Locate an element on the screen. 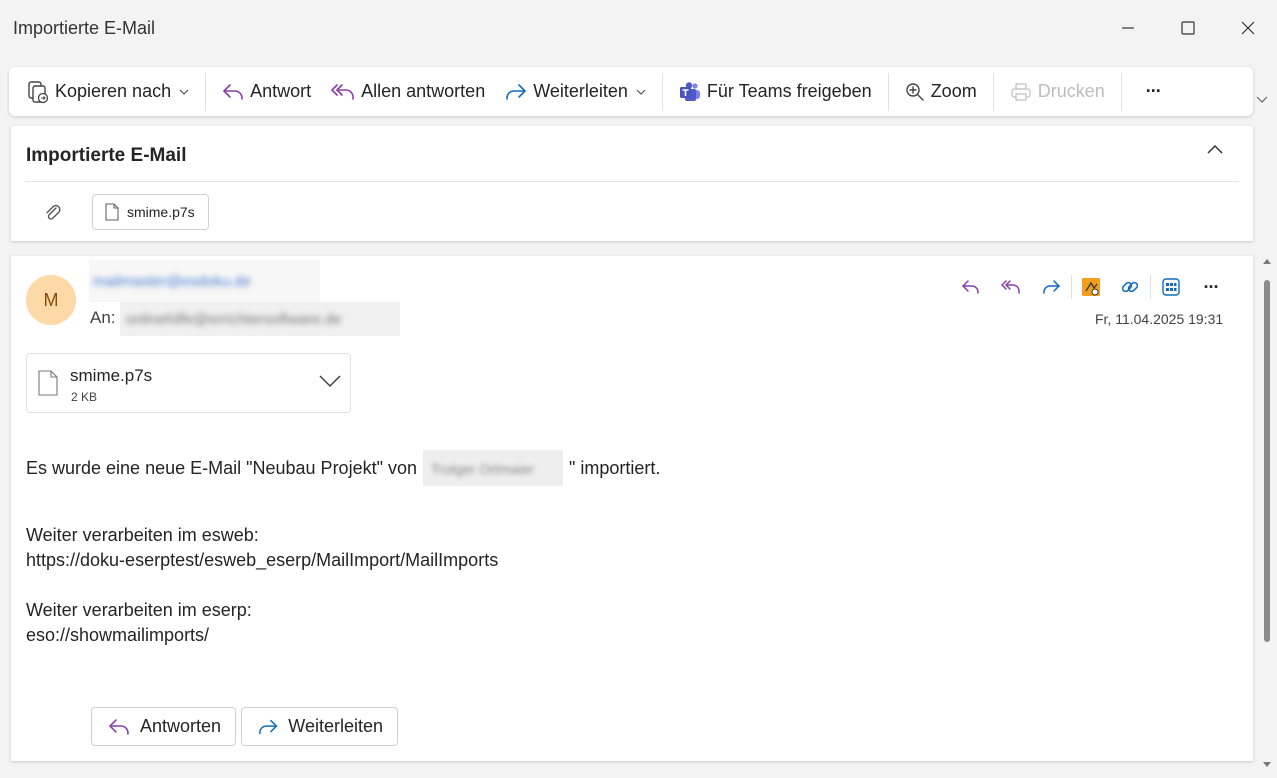 Image resolution: width=1277 pixels, height=778 pixels. message-date: Fr, 11.04.2025 19:31 is located at coordinates (1159, 319).